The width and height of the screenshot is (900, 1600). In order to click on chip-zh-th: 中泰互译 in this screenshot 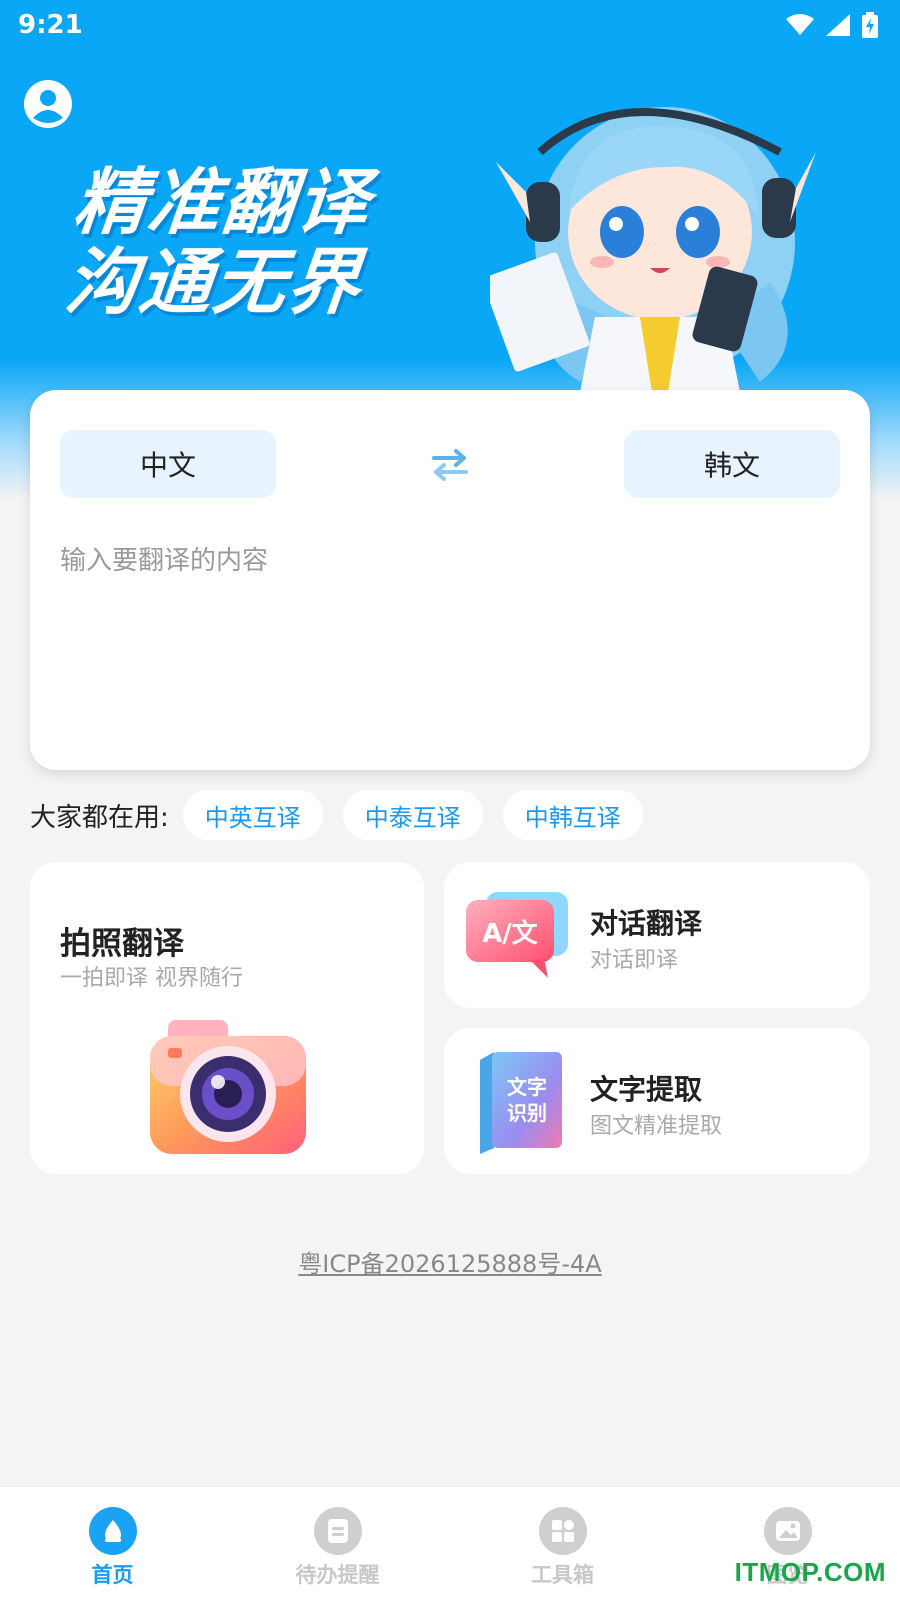, I will do `click(412, 815)`.